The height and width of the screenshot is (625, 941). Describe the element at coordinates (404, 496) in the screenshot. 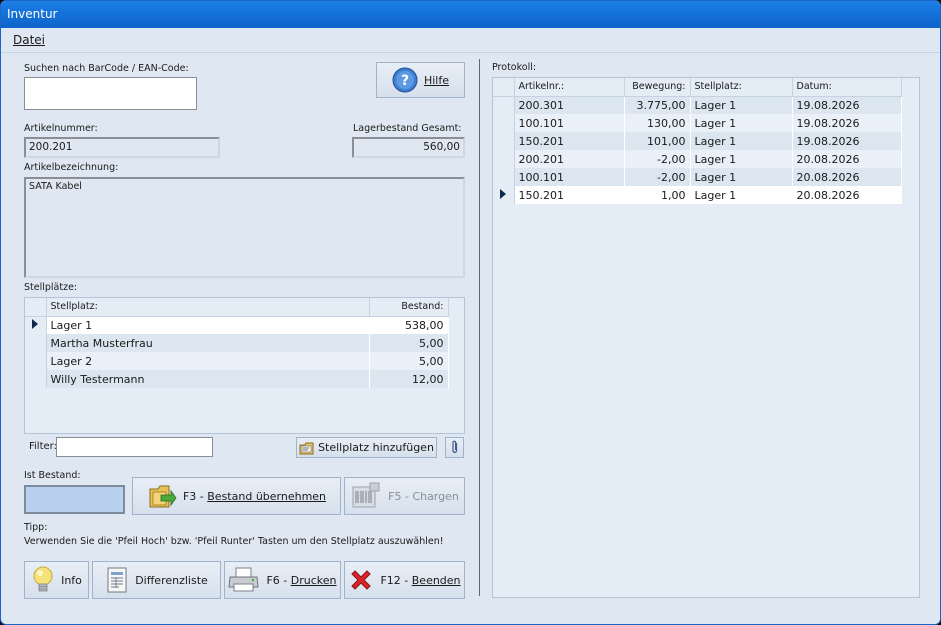

I see `batches-button: F5 - Chargen` at that location.